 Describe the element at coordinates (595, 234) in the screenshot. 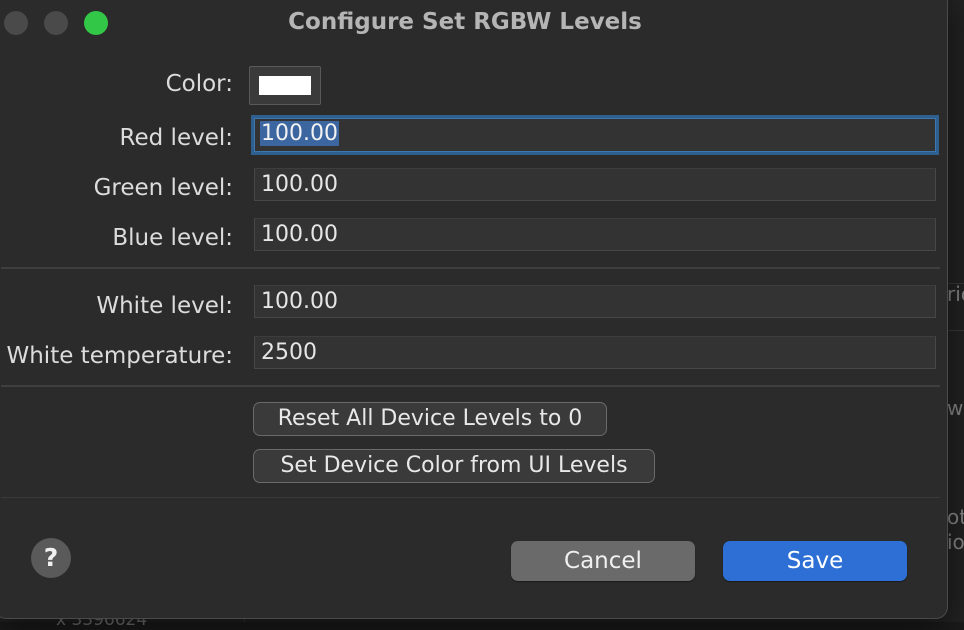

I see `blue-level-field: 100.00` at that location.